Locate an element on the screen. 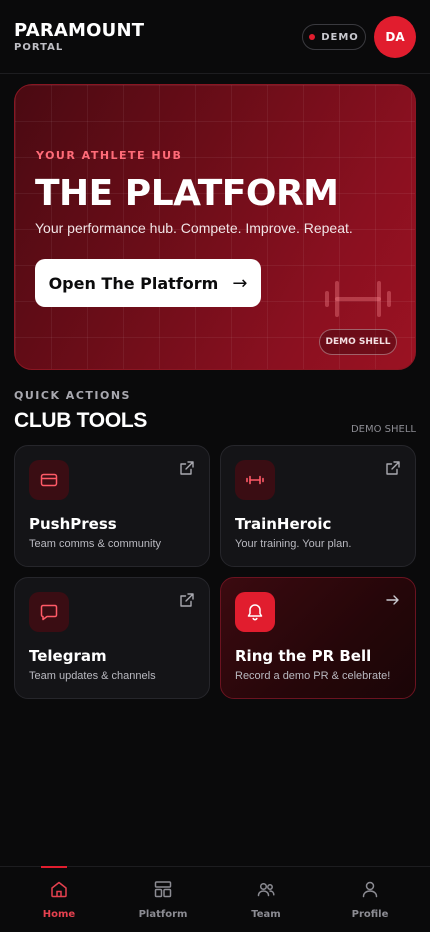  section-eyebrow: QUICK ACTIONS is located at coordinates (72, 395).